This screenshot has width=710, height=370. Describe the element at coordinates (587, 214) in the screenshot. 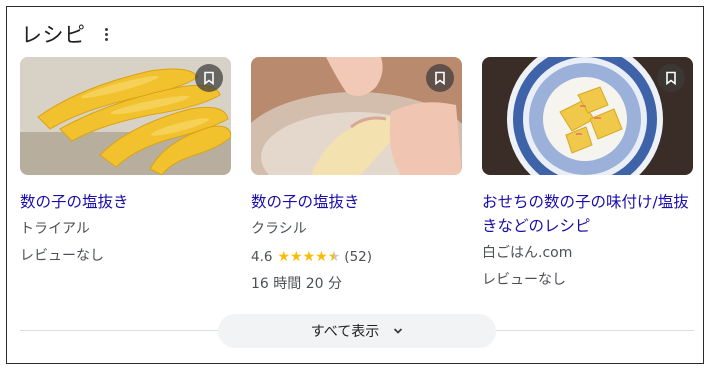

I see `recipe-title-link: おせちの数の子の味付け/塩抜きなどのレシピ` at that location.